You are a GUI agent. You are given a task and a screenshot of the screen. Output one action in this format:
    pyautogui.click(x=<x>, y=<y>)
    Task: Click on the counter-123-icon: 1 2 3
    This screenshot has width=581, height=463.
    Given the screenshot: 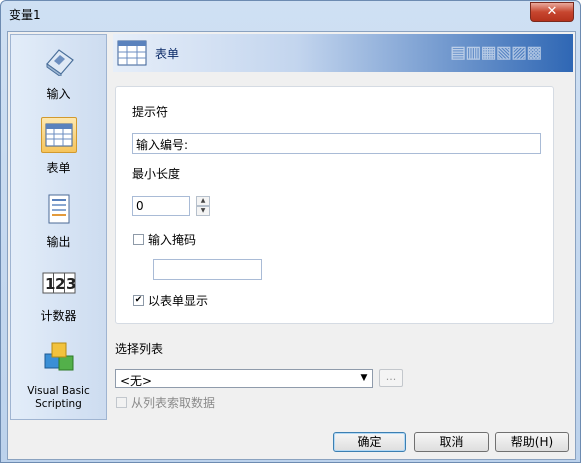 What is the action you would take?
    pyautogui.click(x=59, y=283)
    